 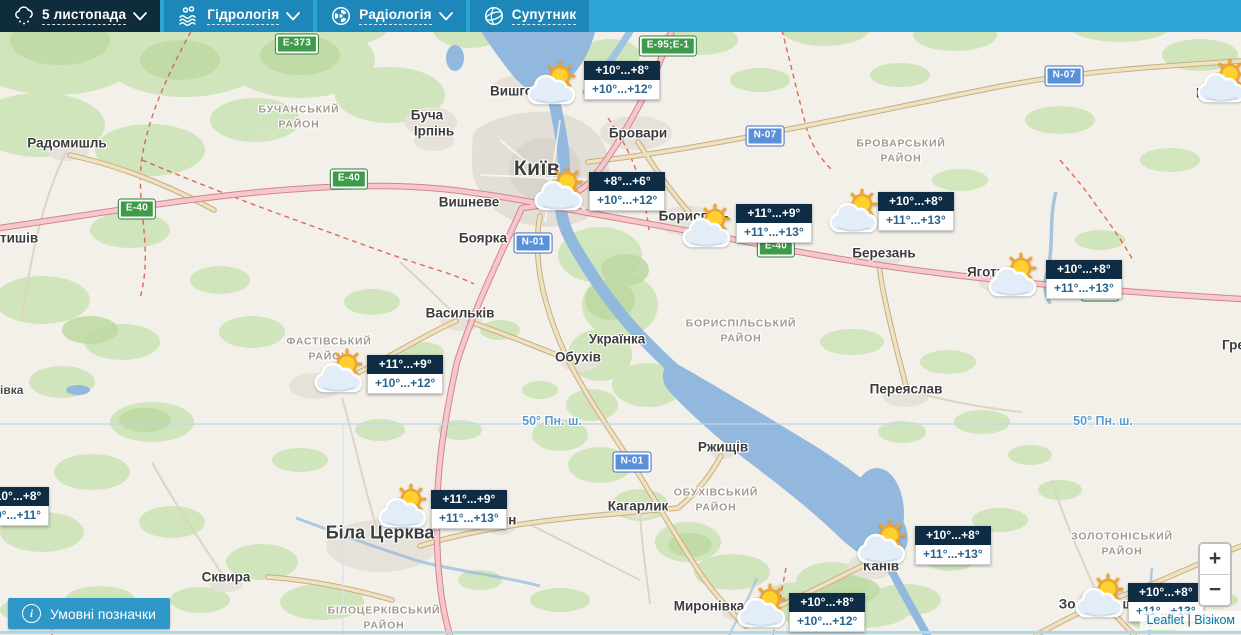 What do you see at coordinates (716, 499) in the screenshot?
I see `district-label: ОБУХІВСЬКИЙ РАЙОН` at bounding box center [716, 499].